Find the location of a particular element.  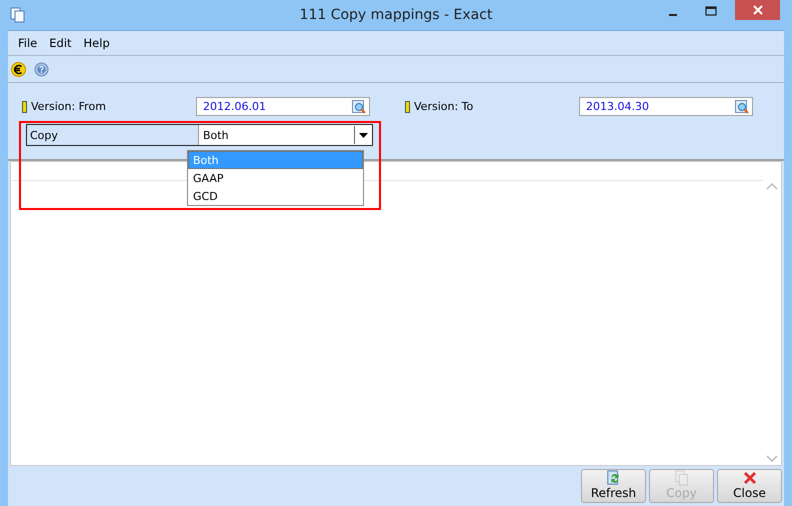

close-button is located at coordinates (757, 10).